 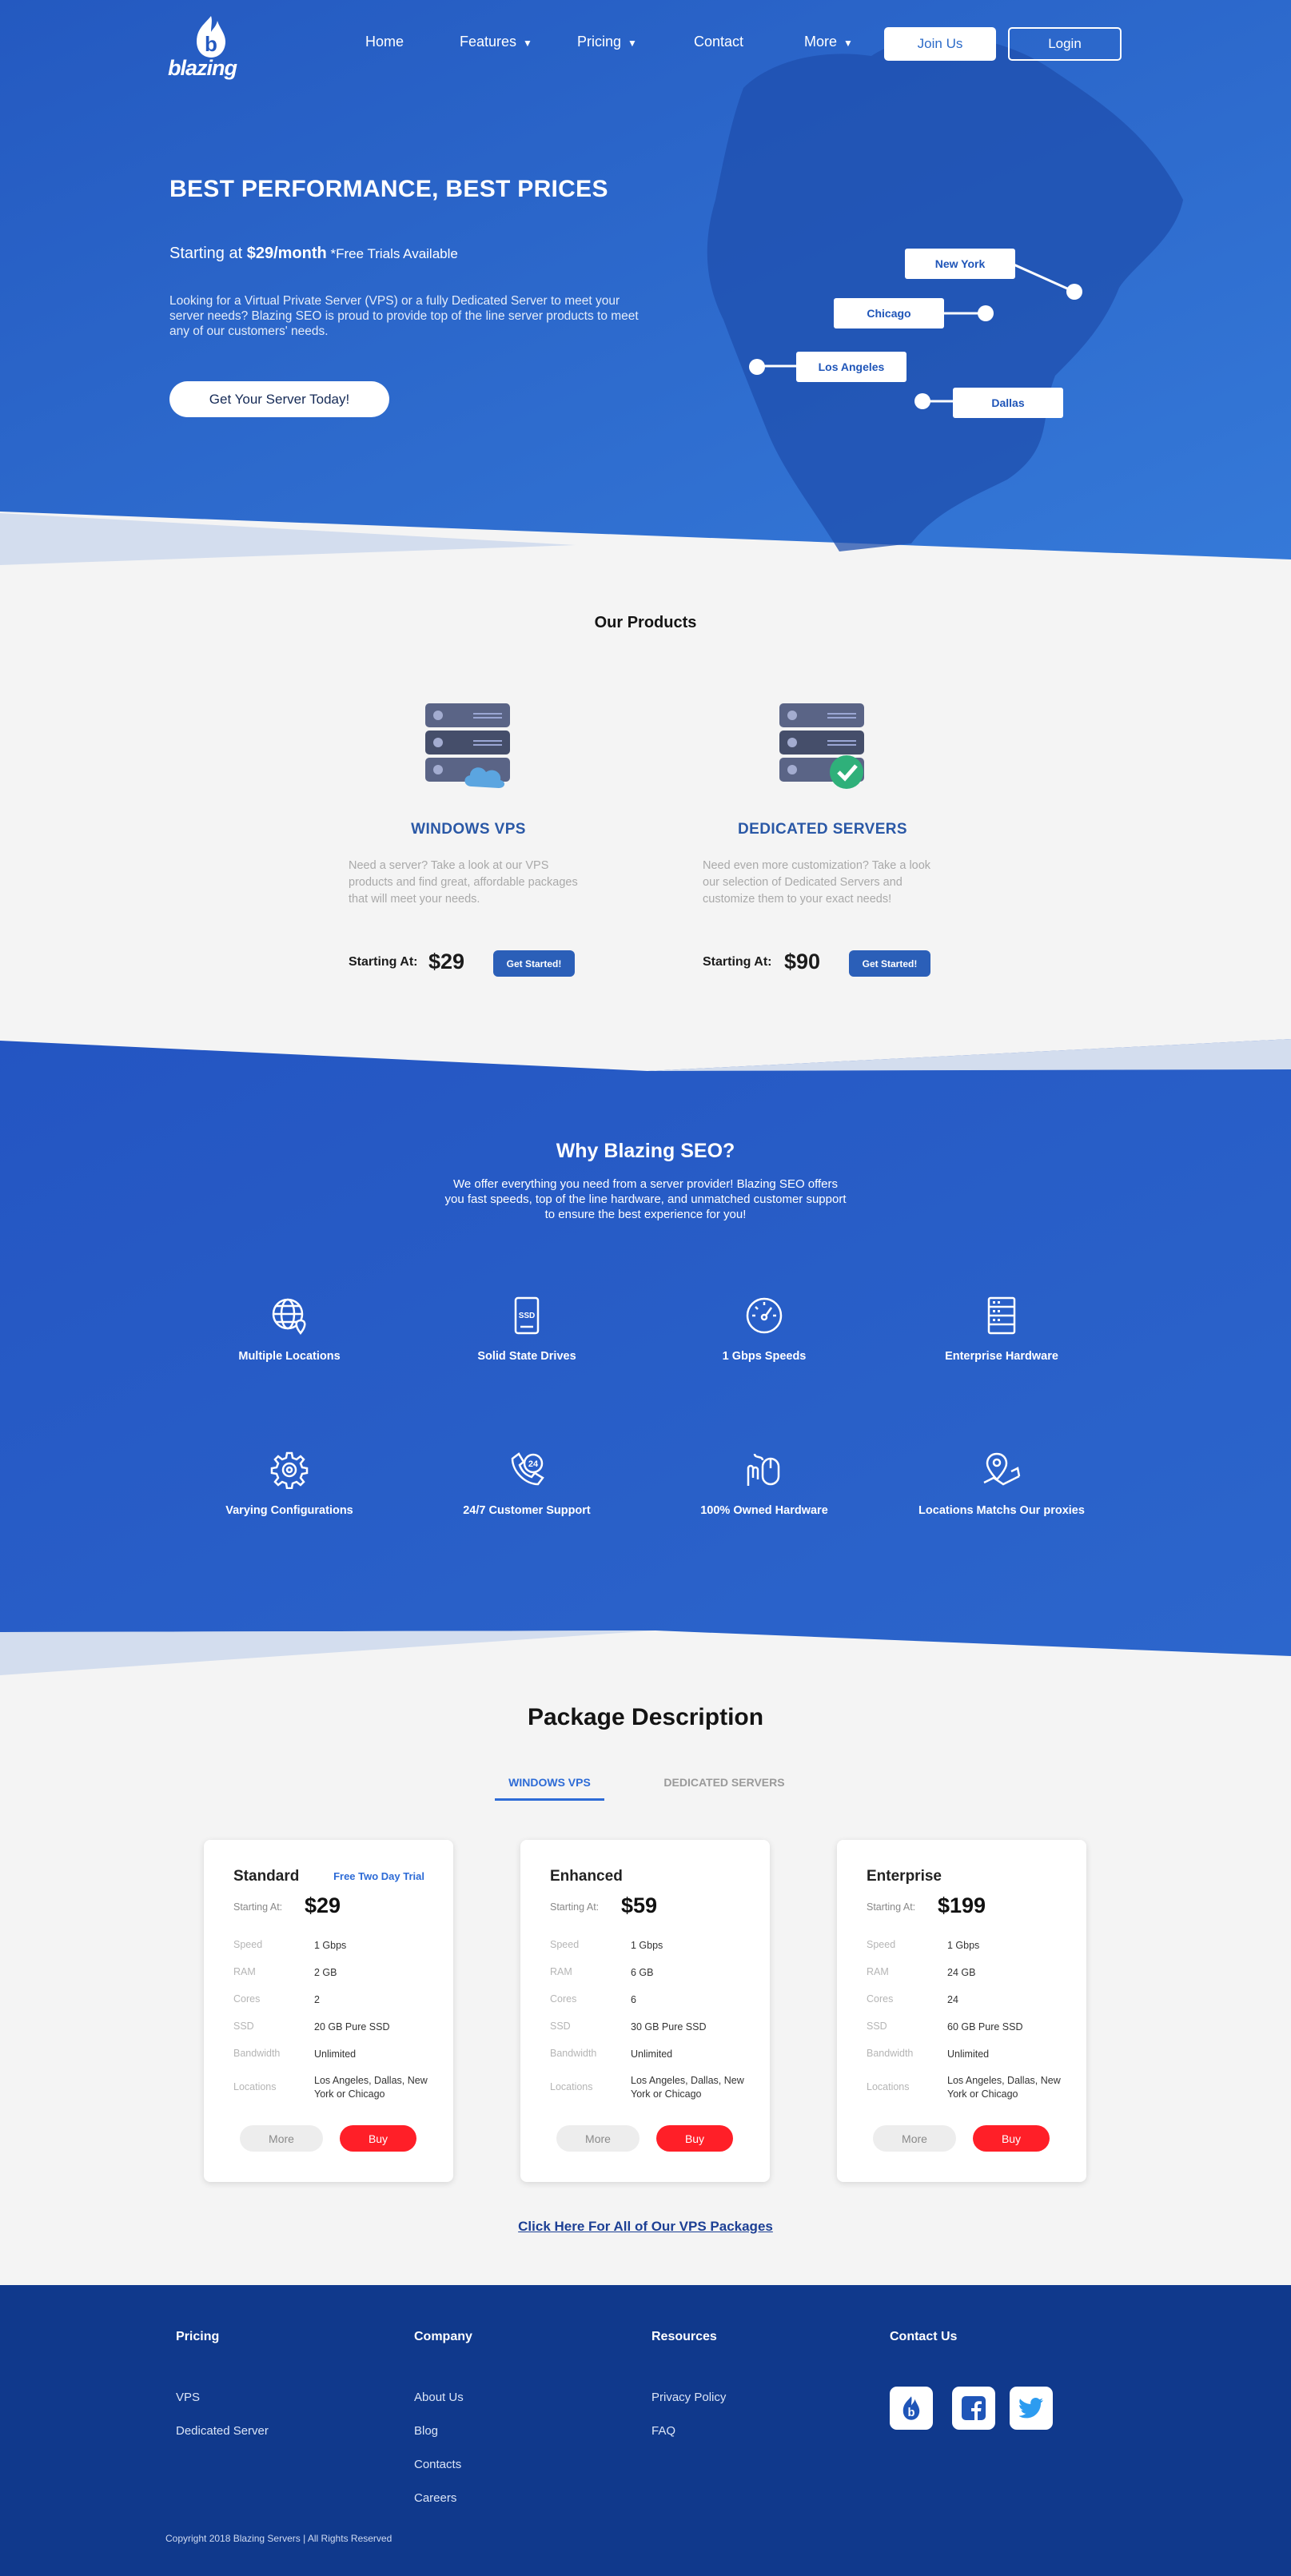 What do you see at coordinates (526, 1356) in the screenshot?
I see `feature-label: Solid State Drives` at bounding box center [526, 1356].